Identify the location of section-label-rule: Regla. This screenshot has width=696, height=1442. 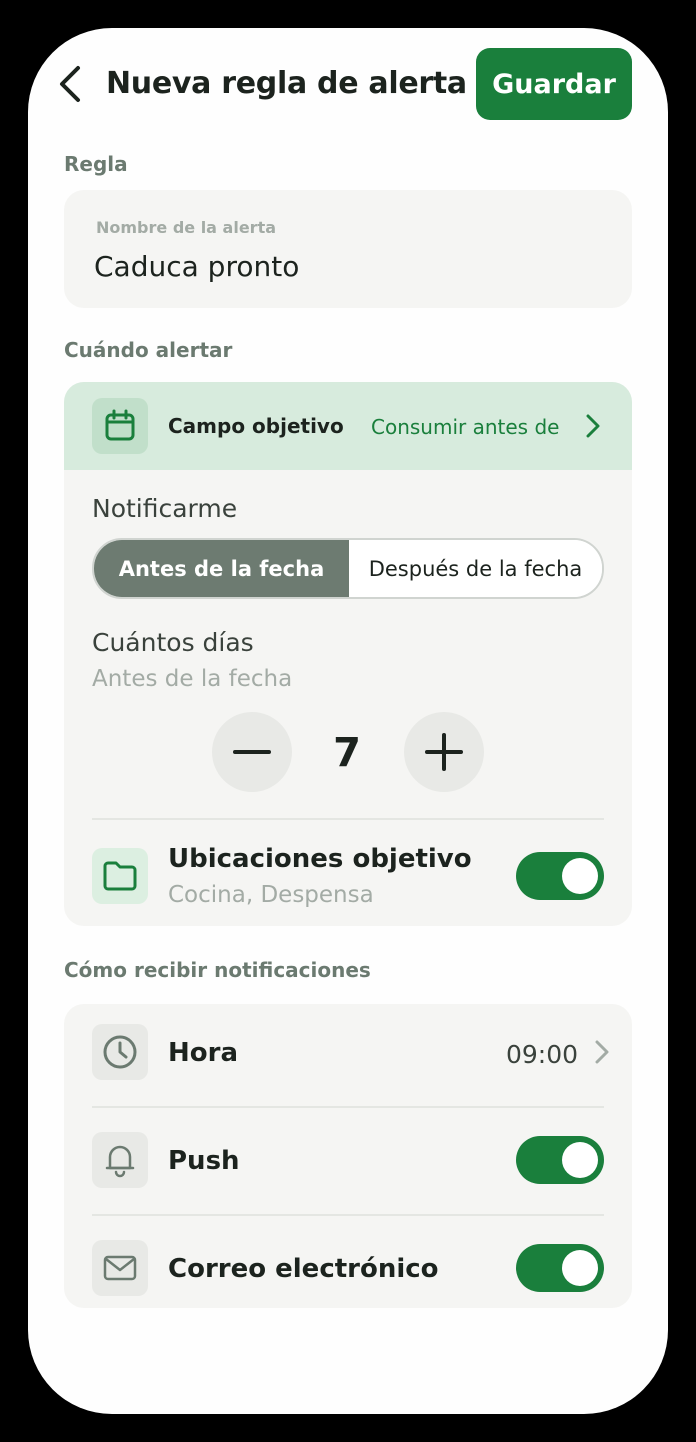
(96, 164).